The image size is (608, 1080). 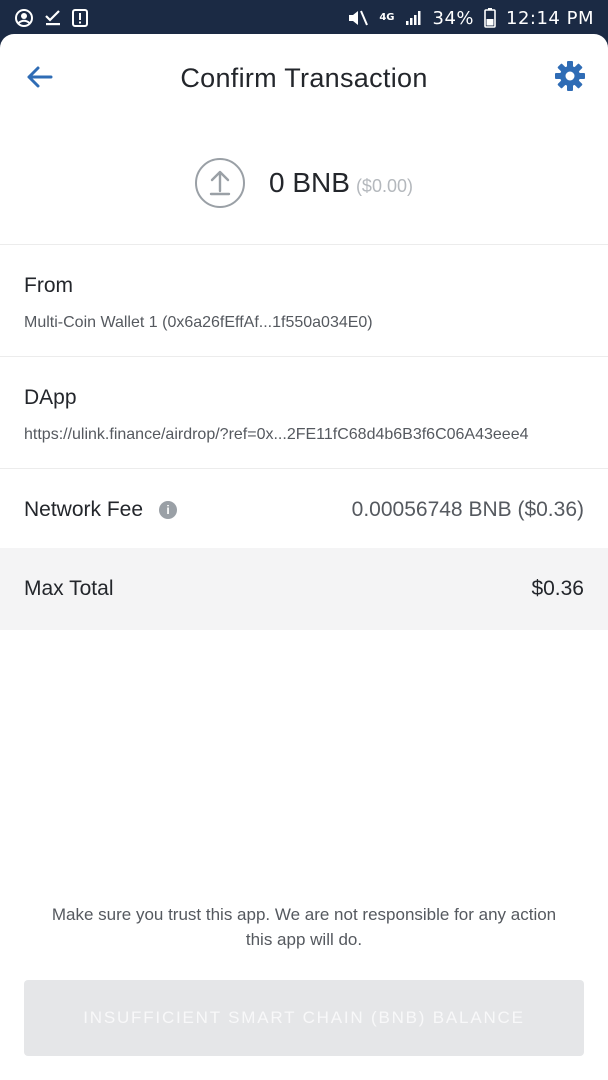 I want to click on arrow-left-icon, so click(x=39, y=79).